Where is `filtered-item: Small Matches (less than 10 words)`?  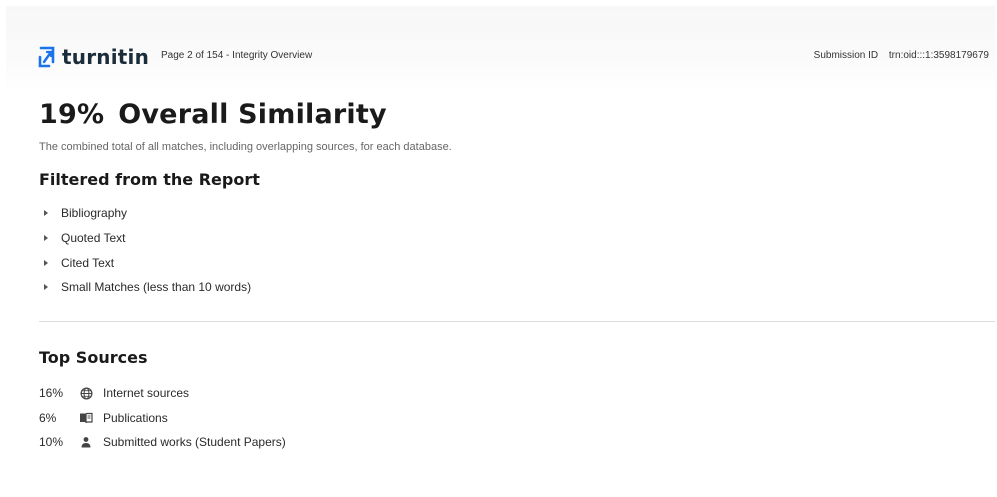 filtered-item: Small Matches (less than 10 words) is located at coordinates (517, 287).